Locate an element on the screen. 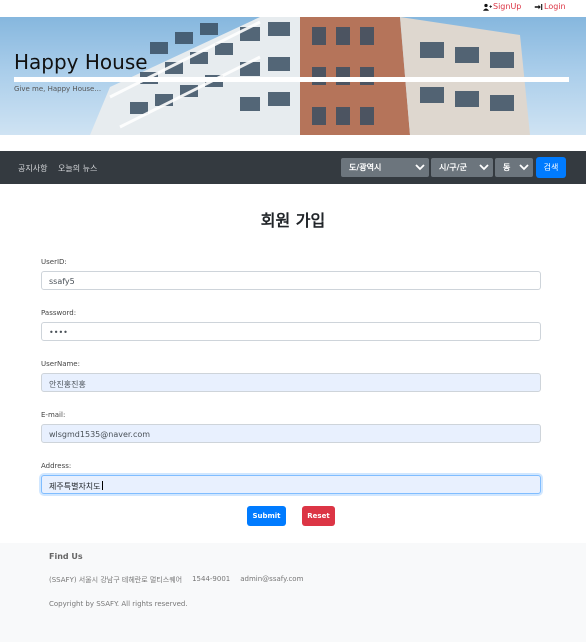  gugun-select-label: 시/구/군 is located at coordinates (453, 167).